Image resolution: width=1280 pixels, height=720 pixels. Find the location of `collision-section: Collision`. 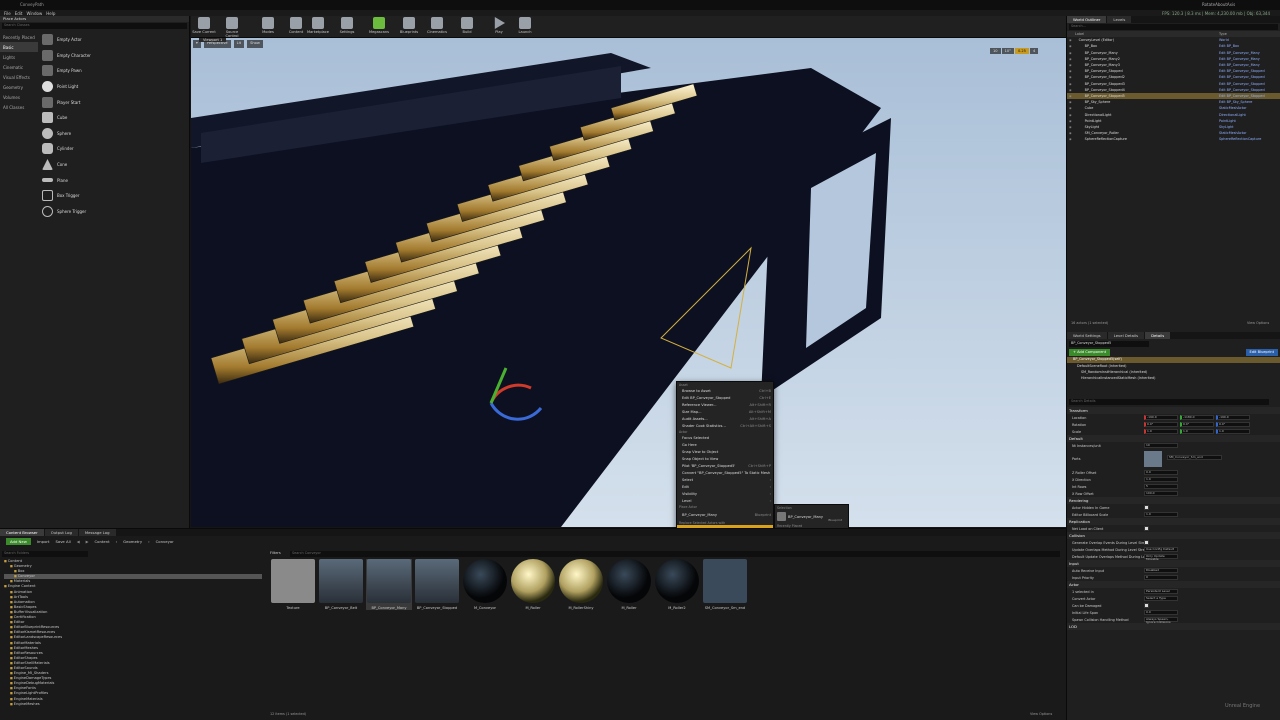

collision-section: Collision is located at coordinates (1173, 535).